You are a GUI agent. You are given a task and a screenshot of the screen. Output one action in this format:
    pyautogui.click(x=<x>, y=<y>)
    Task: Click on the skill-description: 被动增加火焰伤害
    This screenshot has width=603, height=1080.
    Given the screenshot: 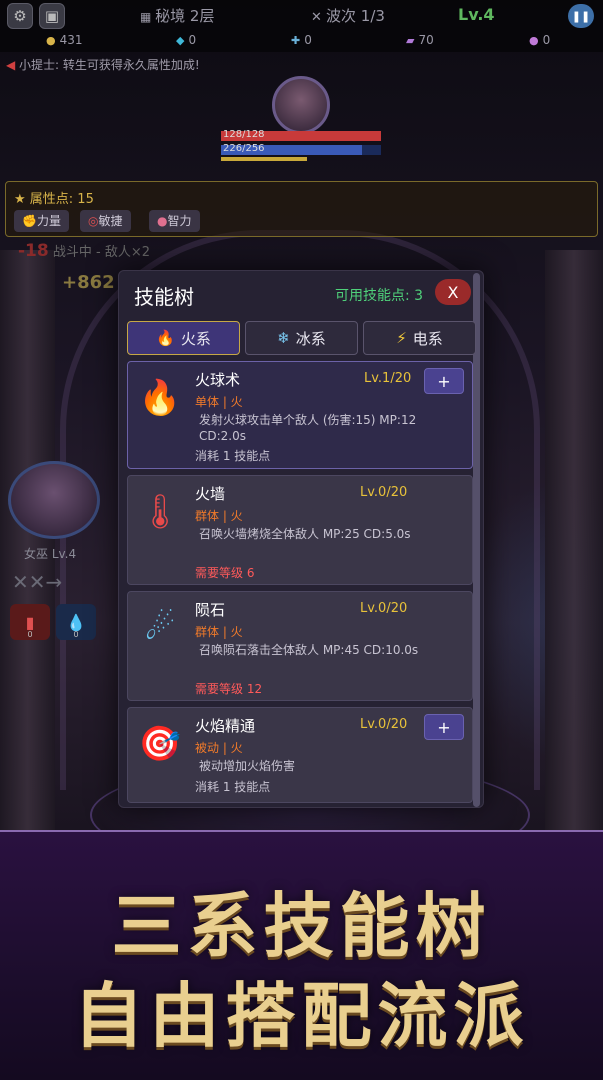 What is the action you would take?
    pyautogui.click(x=247, y=766)
    